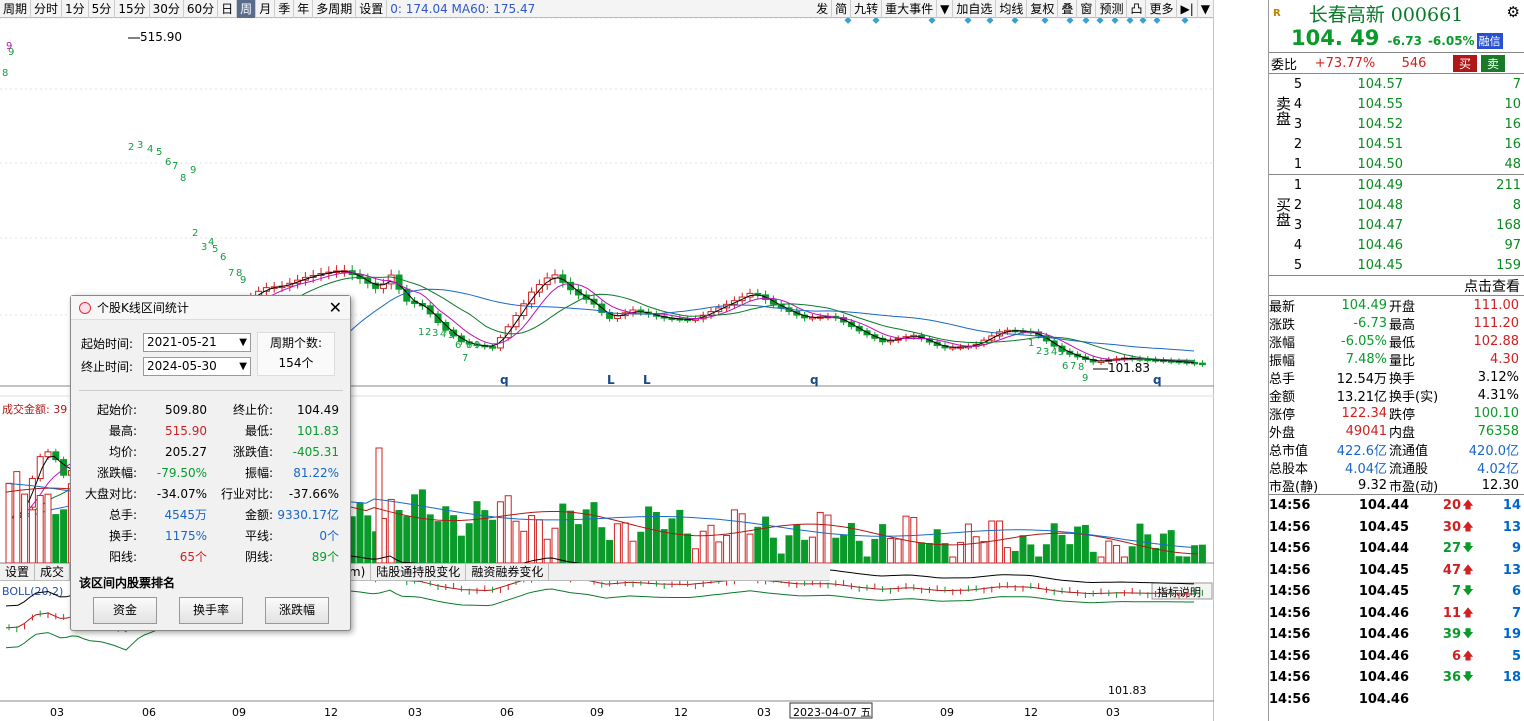 Image resolution: width=1524 pixels, height=721 pixels. I want to click on quote-stat-value: 76358, so click(1498, 431).